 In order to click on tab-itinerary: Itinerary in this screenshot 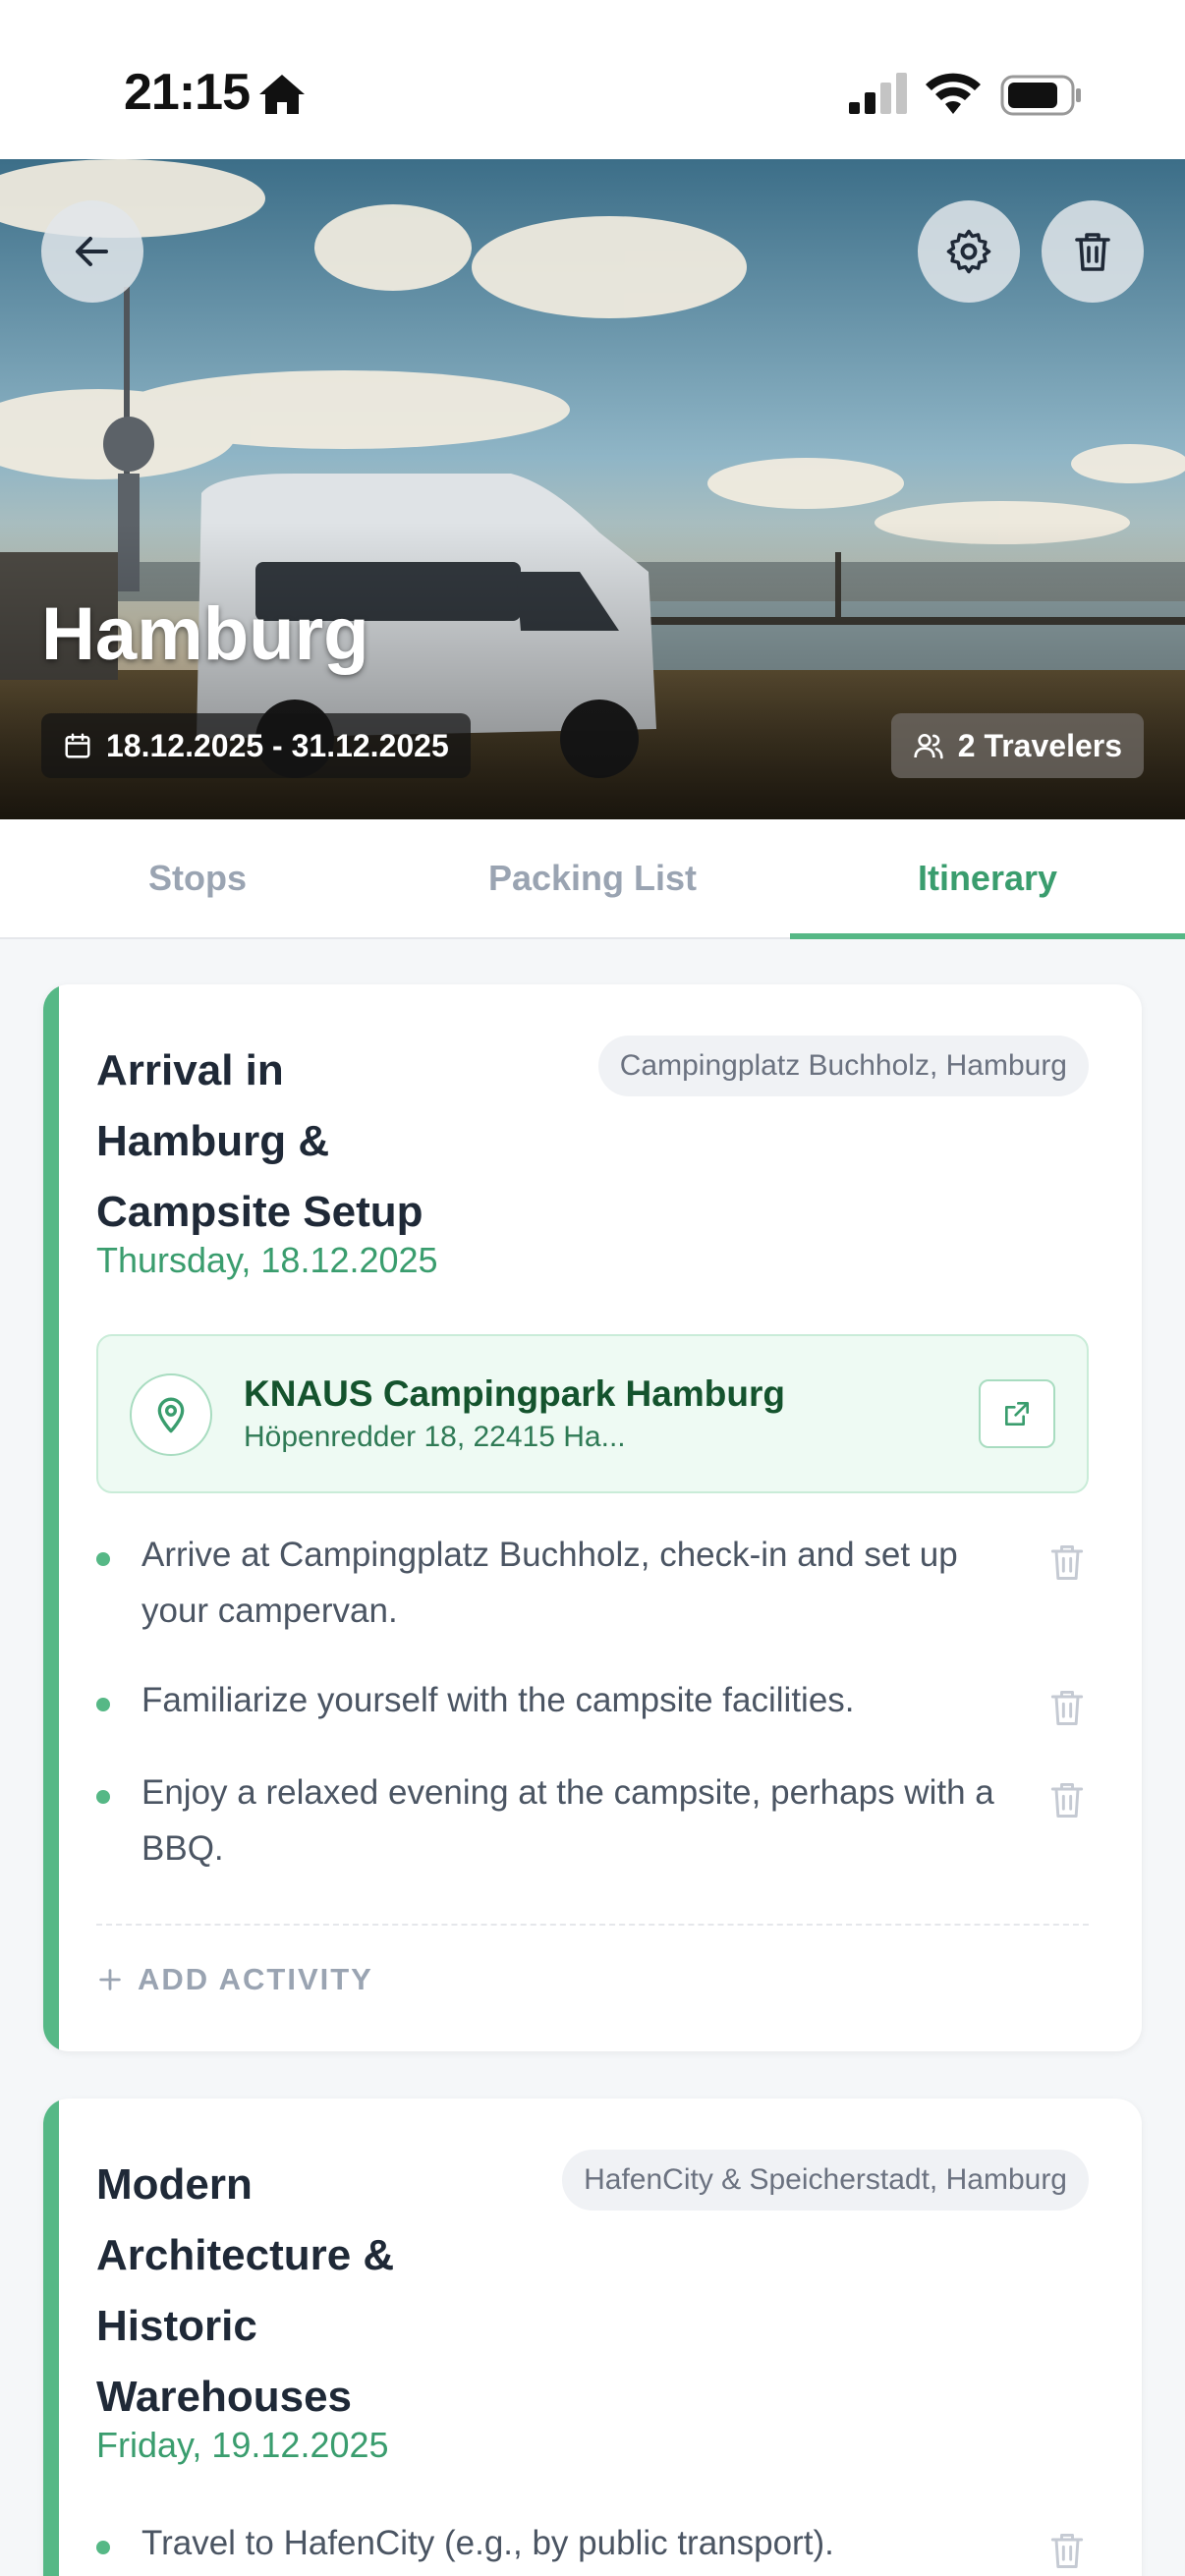, I will do `click(988, 879)`.